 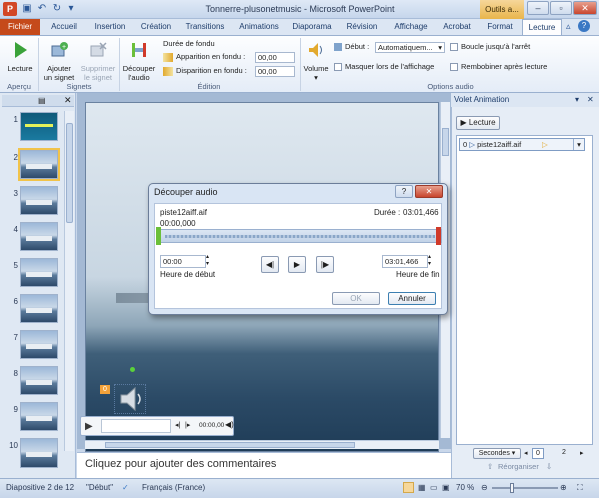 I want to click on horizontal-scrollbar, so click(x=262, y=444).